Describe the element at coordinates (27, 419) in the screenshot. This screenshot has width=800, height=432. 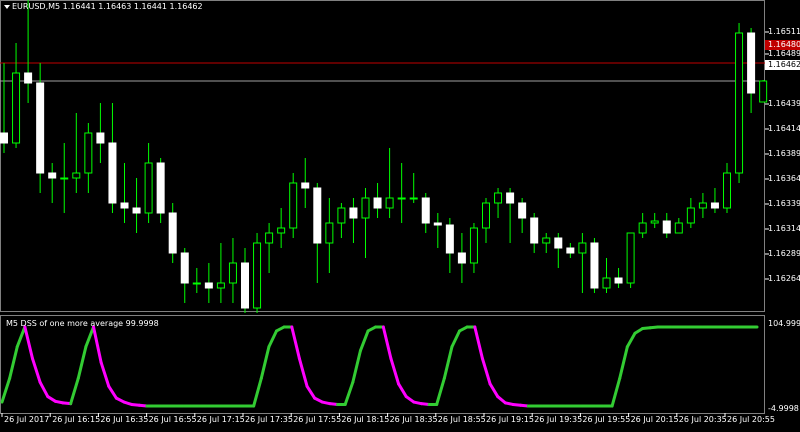
I see `time-axis-label: 26 Jul 2017` at that location.